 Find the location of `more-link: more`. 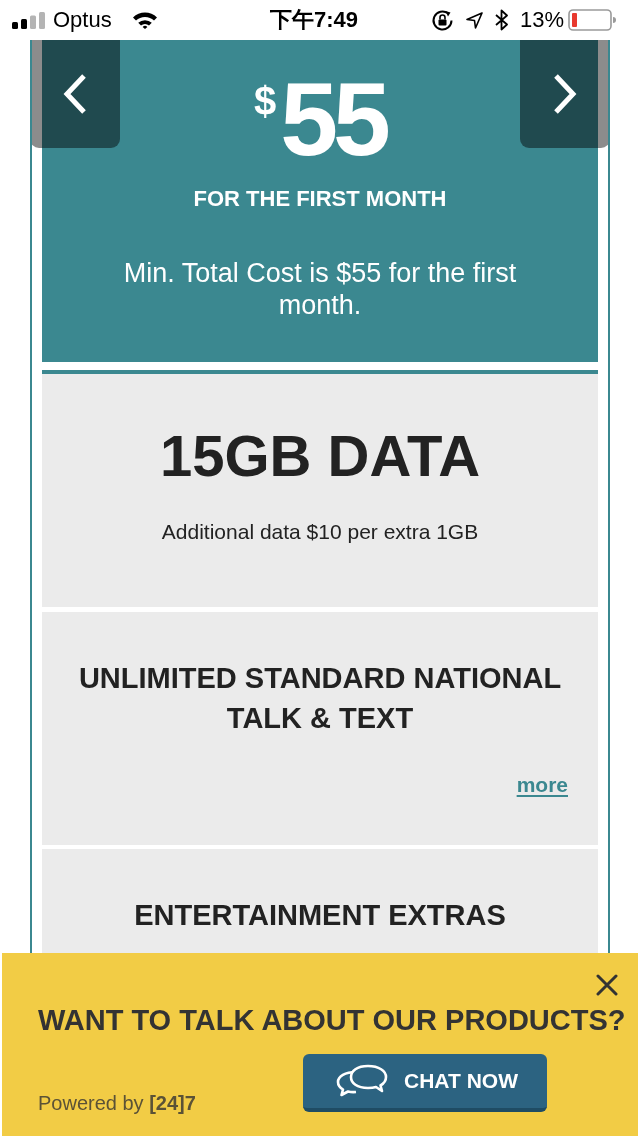

more-link: more is located at coordinates (542, 784).